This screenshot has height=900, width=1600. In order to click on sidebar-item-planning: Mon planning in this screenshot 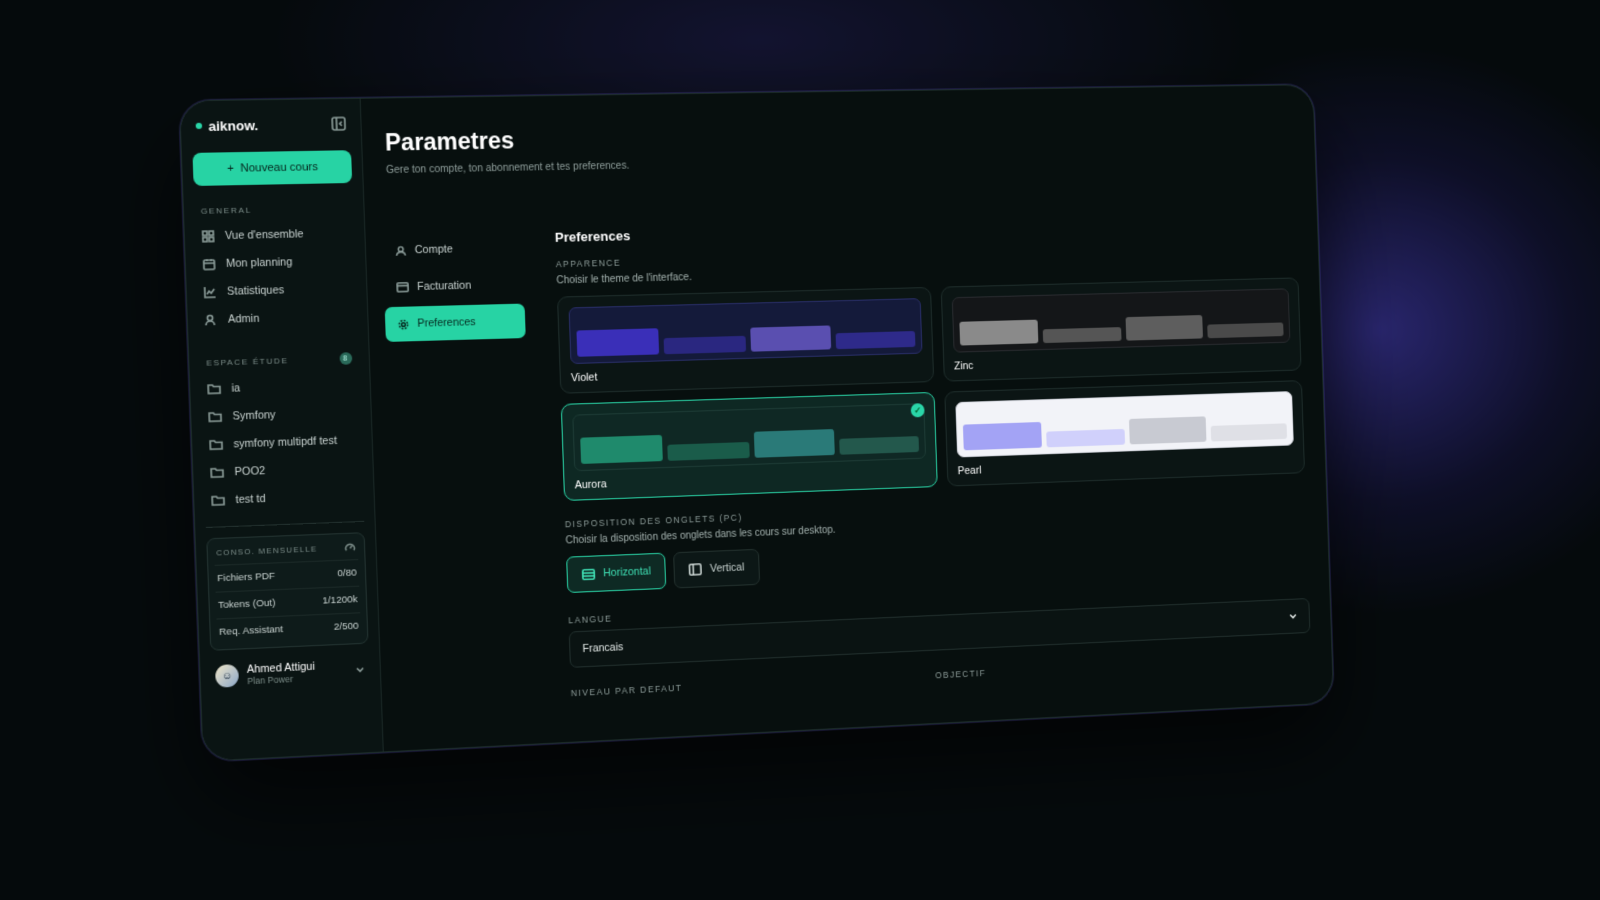, I will do `click(276, 262)`.